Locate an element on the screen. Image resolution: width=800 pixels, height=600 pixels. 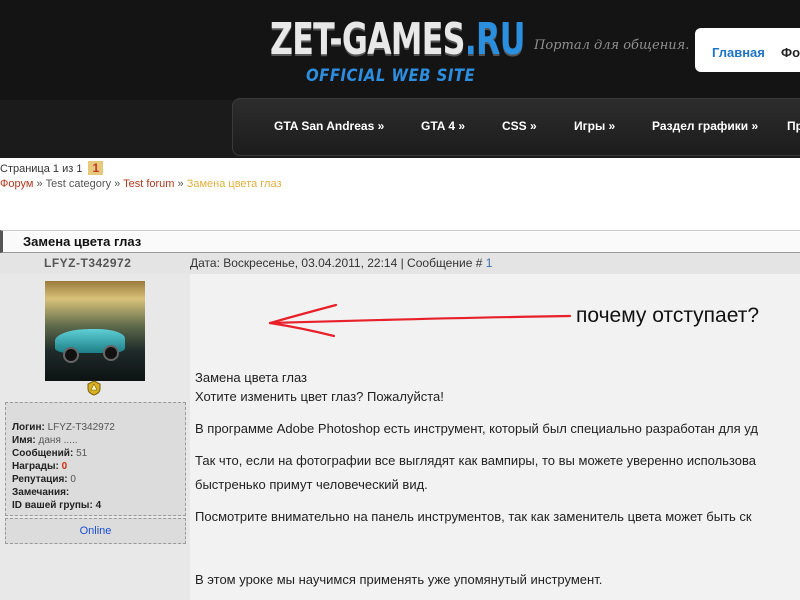
post-body-line: Хотите изменить цвет глаз? Пожалуйста! is located at coordinates (319, 396).